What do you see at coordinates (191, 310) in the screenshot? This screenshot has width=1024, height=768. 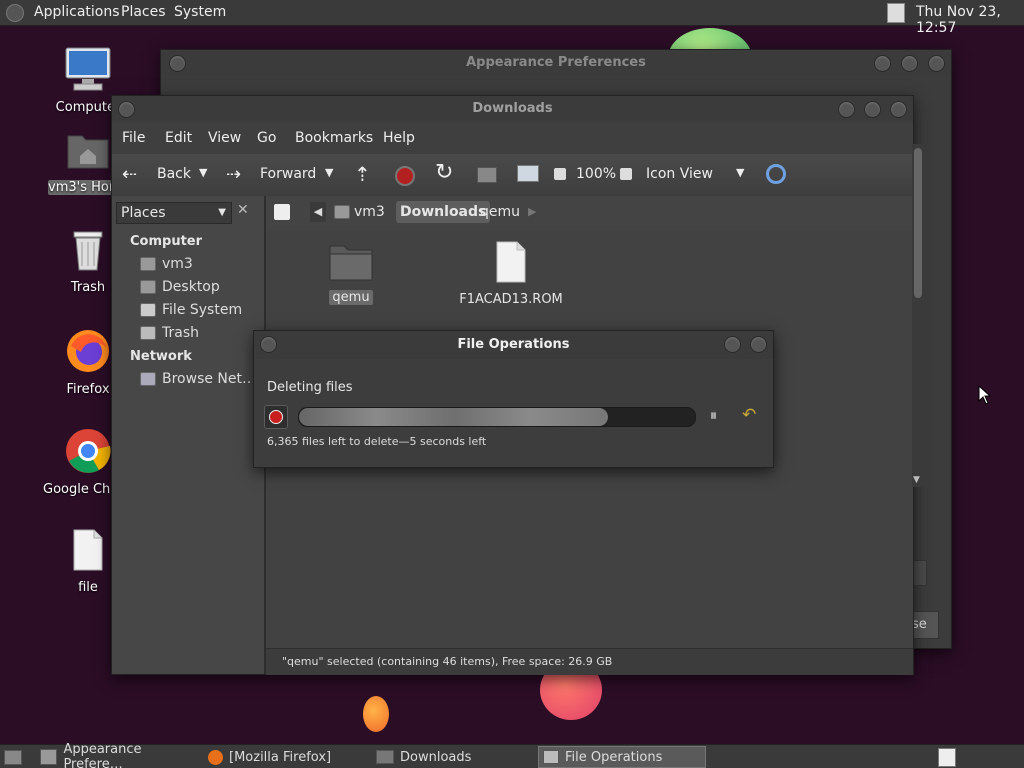 I see `sidebar-item-filesystem: File System` at bounding box center [191, 310].